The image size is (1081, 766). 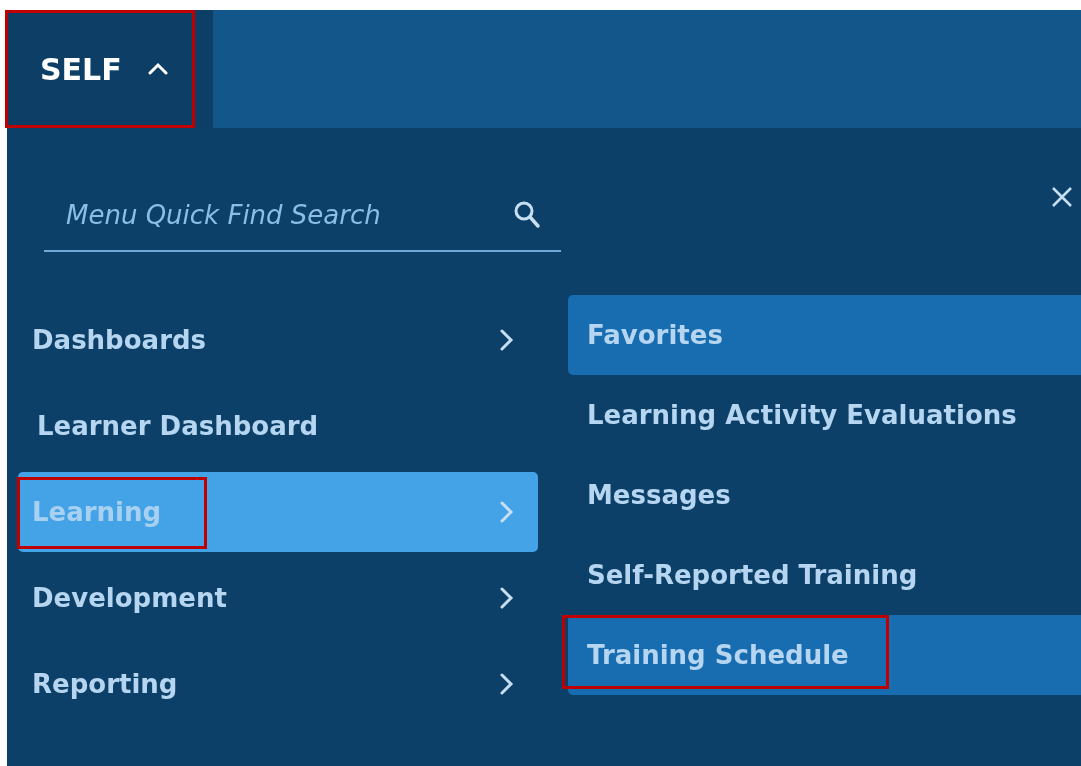 I want to click on submenu-item: Messages, so click(x=824, y=495).